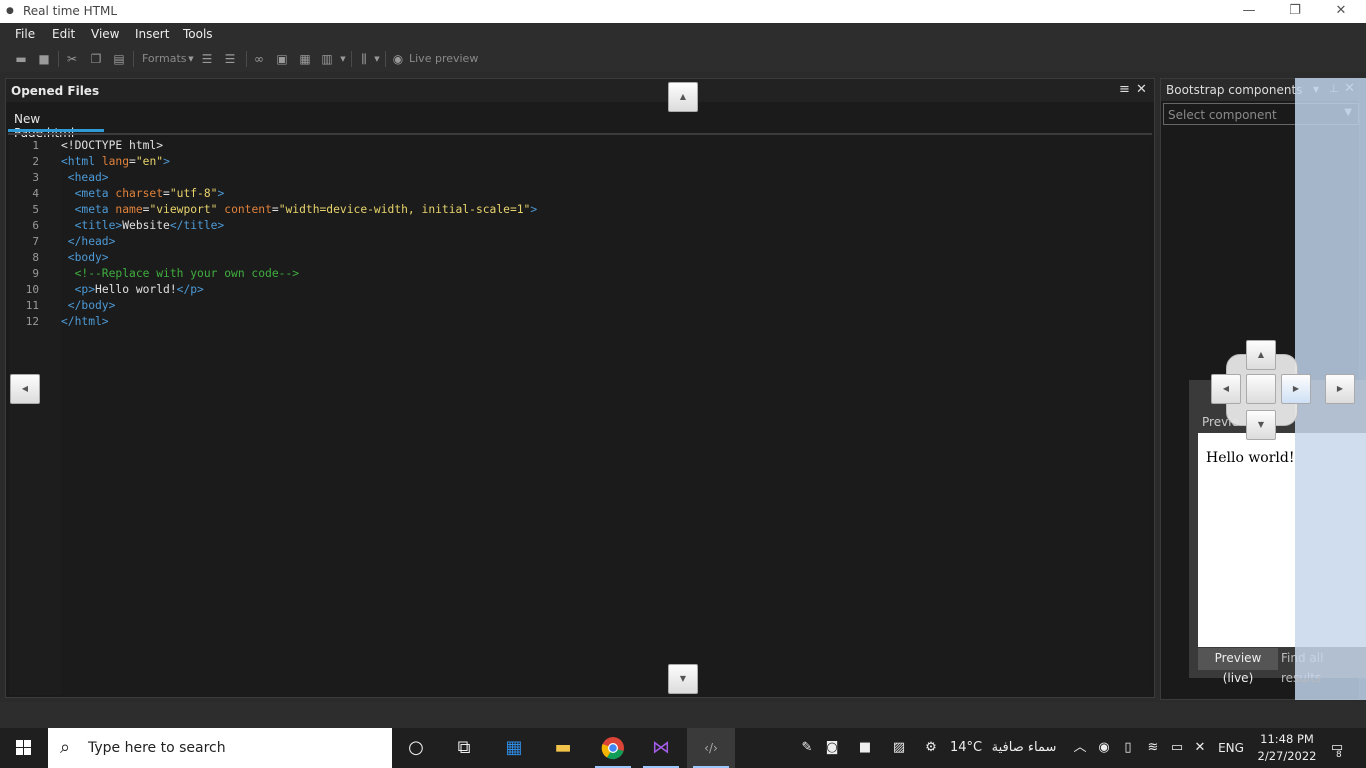  What do you see at coordinates (44, 126) in the screenshot?
I see `document-tab-label: New Page.html` at bounding box center [44, 126].